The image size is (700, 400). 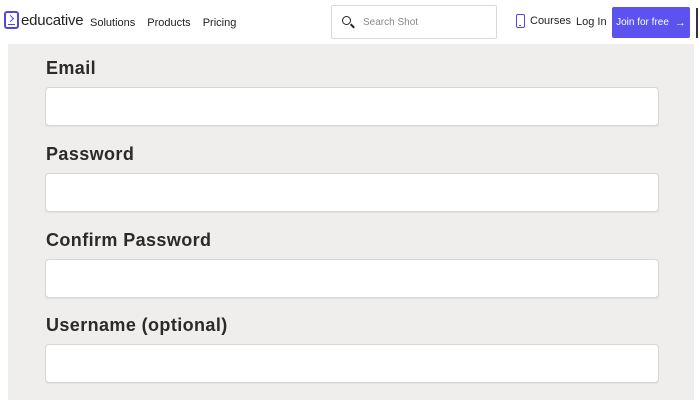 I want to click on educative-logo-icon, so click(x=11, y=20).